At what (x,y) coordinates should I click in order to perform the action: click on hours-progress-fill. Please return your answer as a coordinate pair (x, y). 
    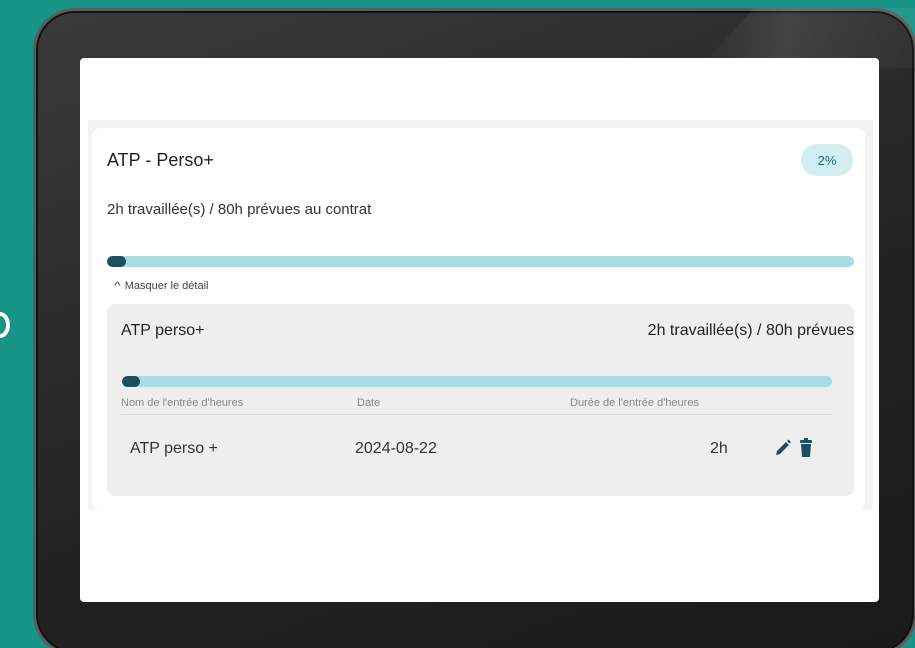
    Looking at the image, I should click on (116, 261).